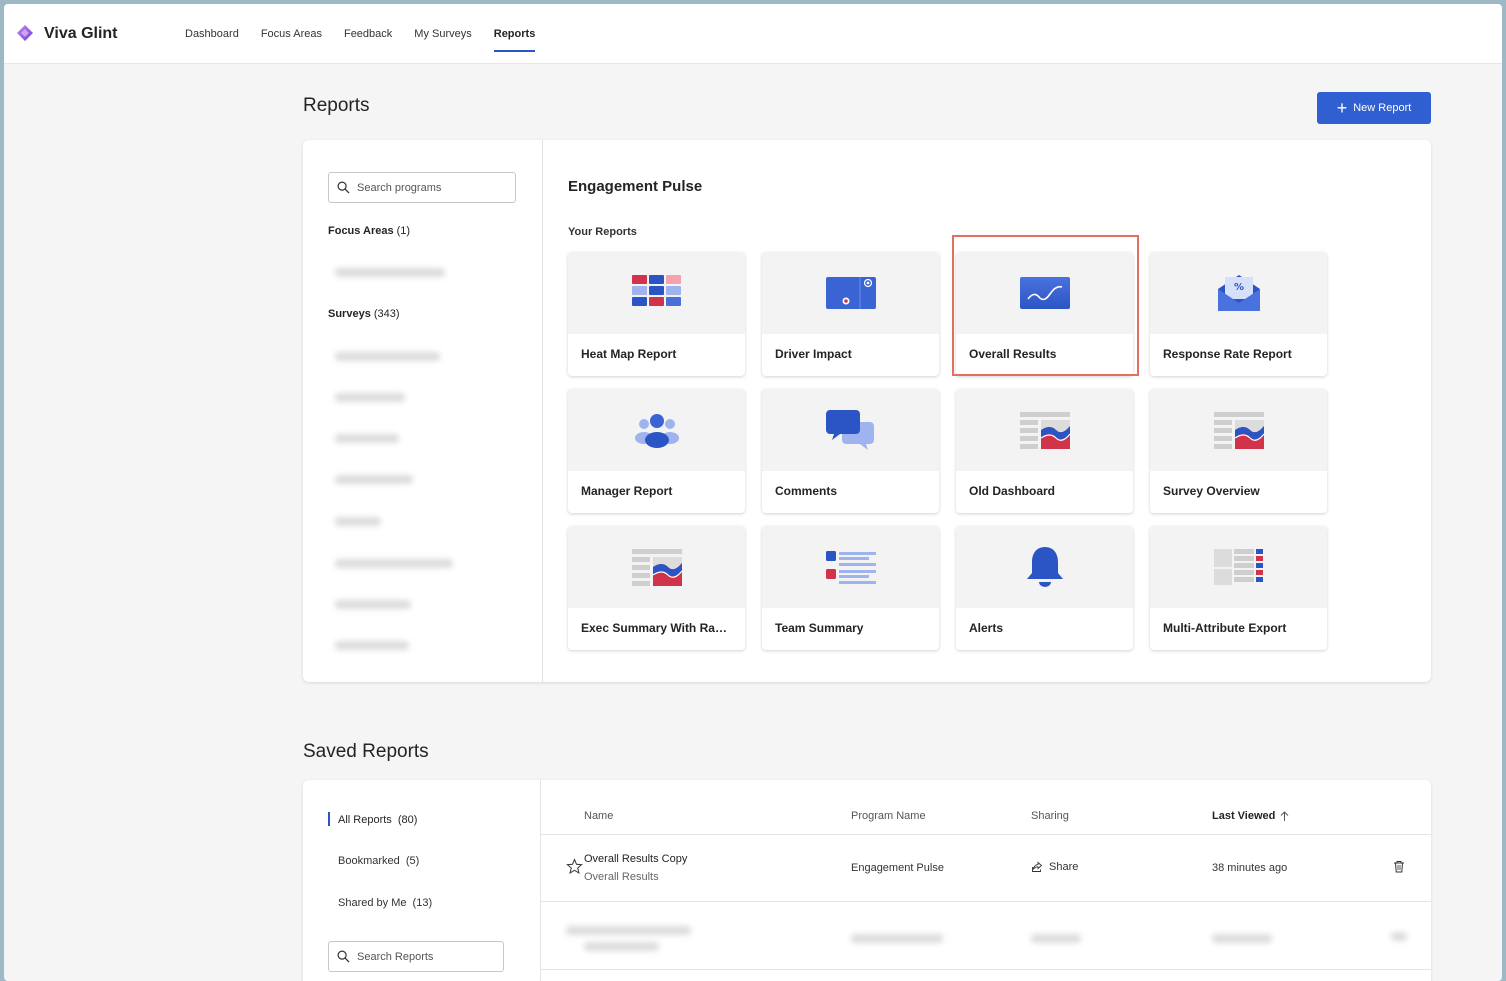  I want to click on card-label: Driver Impact, so click(813, 354).